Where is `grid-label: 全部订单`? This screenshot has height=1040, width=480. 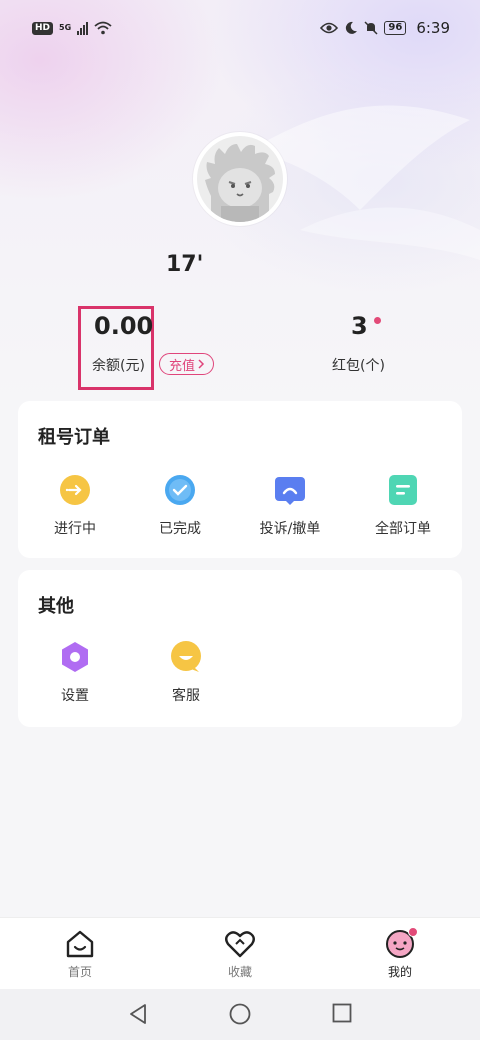 grid-label: 全部订单 is located at coordinates (403, 529).